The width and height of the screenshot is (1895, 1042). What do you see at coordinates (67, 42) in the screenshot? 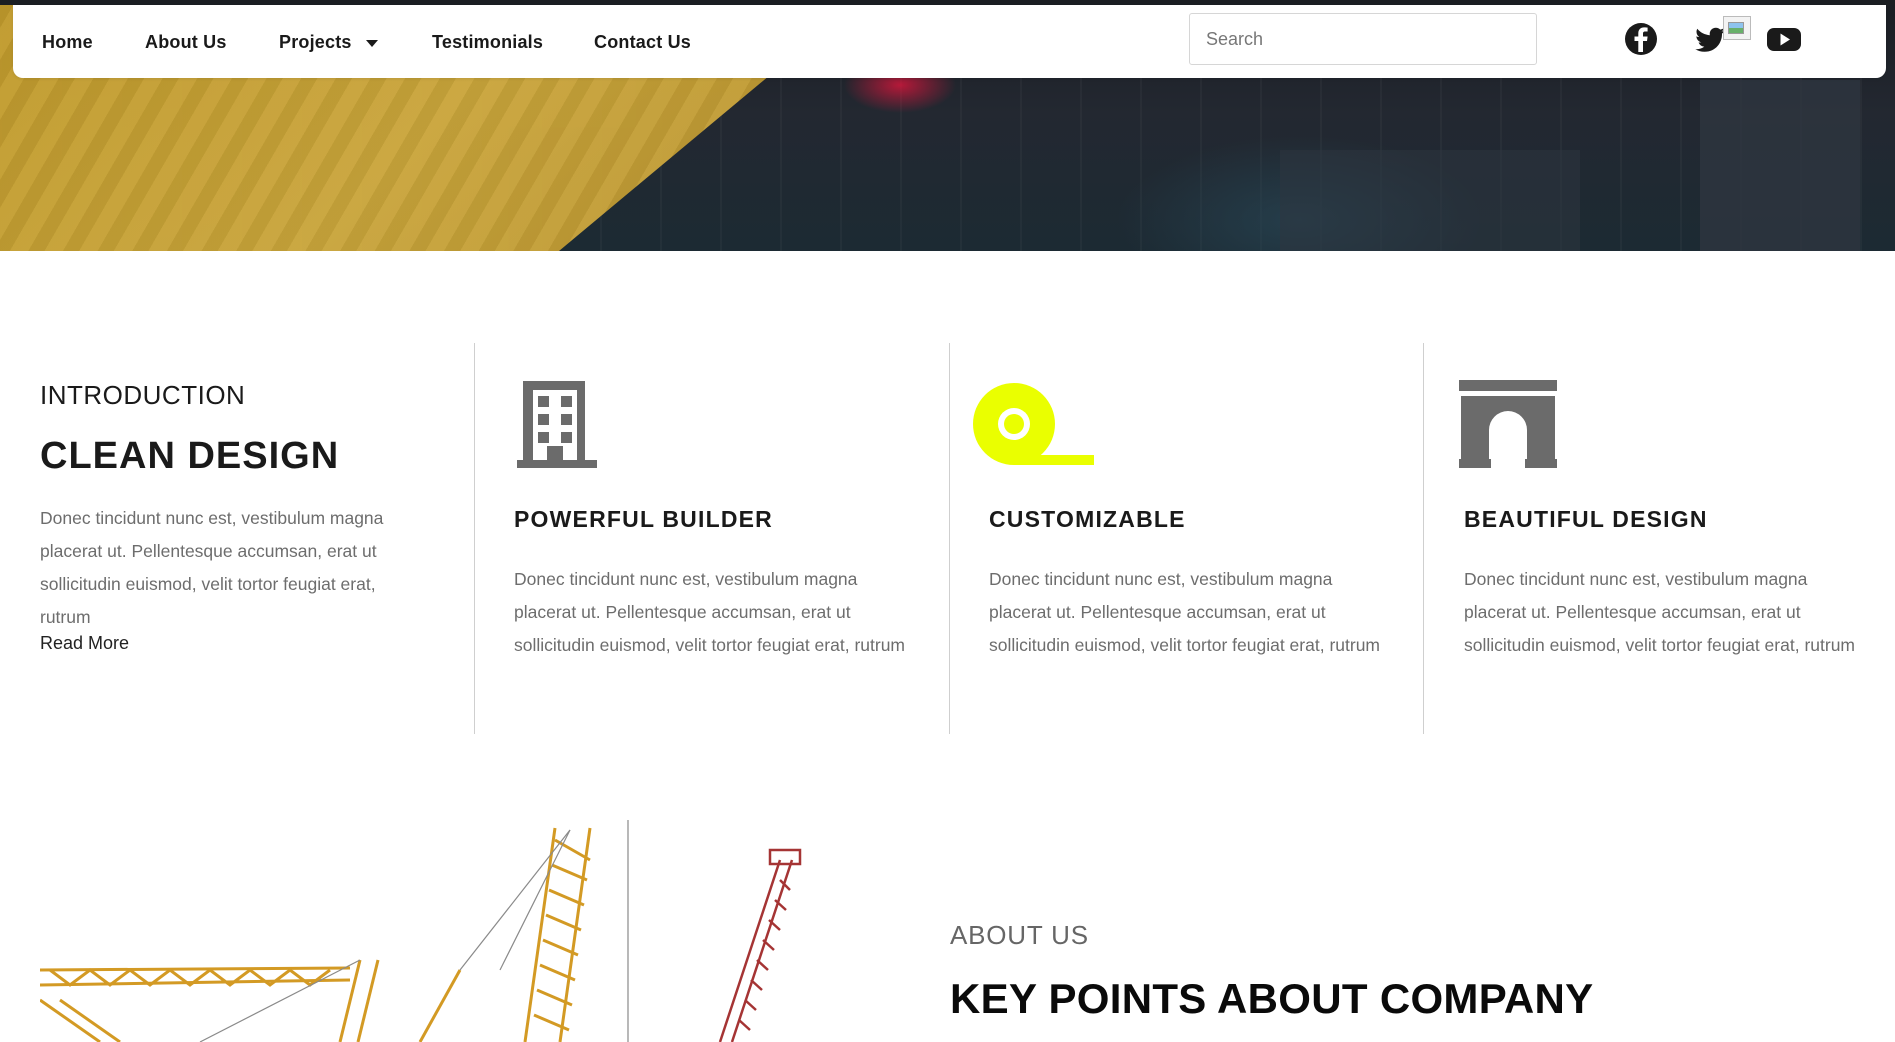
I see `nav-home: Home` at bounding box center [67, 42].